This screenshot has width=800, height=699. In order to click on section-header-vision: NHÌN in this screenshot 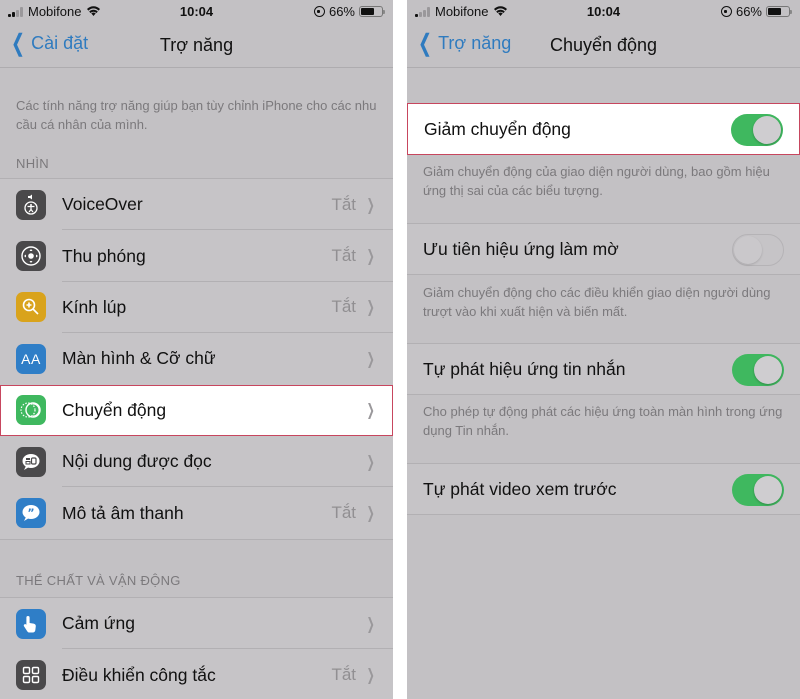, I will do `click(32, 163)`.